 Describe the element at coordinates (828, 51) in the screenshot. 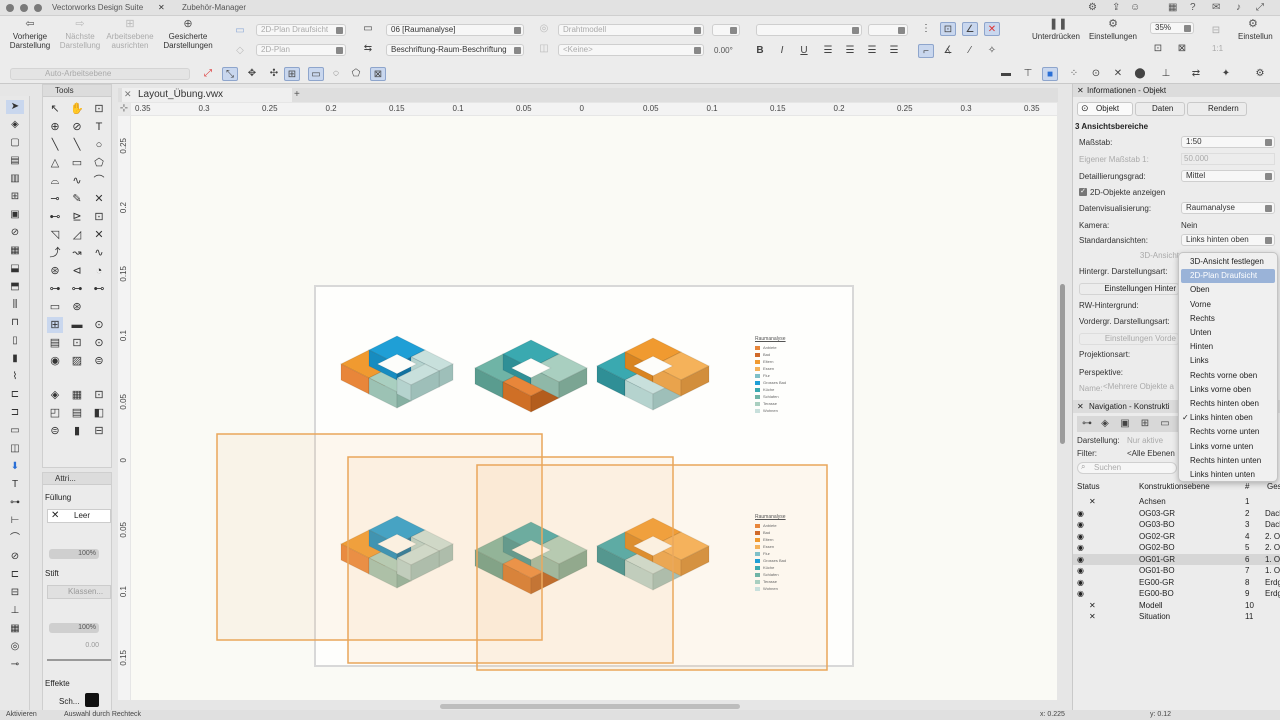

I see `align-left-icon: ☰` at that location.